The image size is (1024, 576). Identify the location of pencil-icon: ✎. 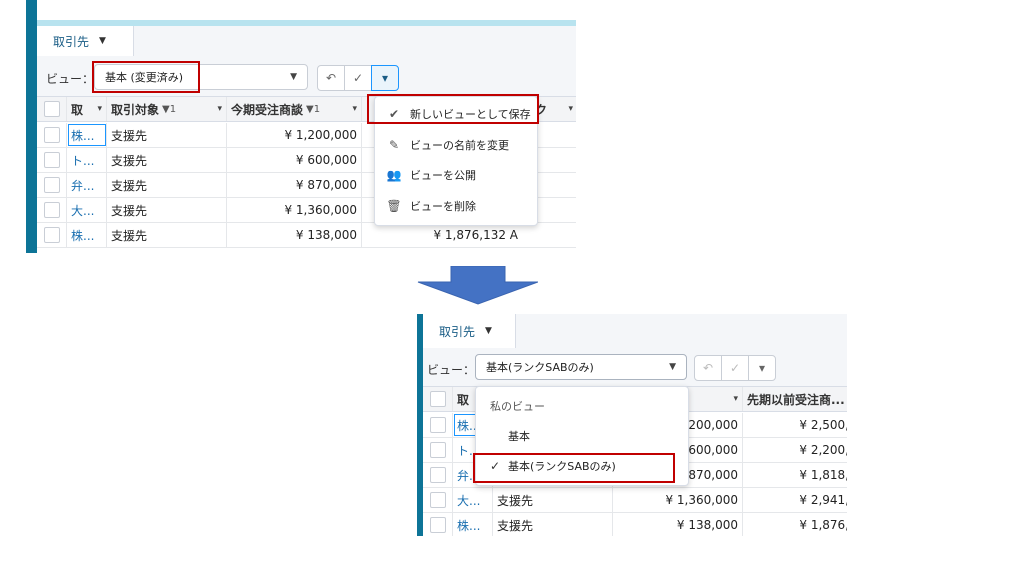
(394, 145).